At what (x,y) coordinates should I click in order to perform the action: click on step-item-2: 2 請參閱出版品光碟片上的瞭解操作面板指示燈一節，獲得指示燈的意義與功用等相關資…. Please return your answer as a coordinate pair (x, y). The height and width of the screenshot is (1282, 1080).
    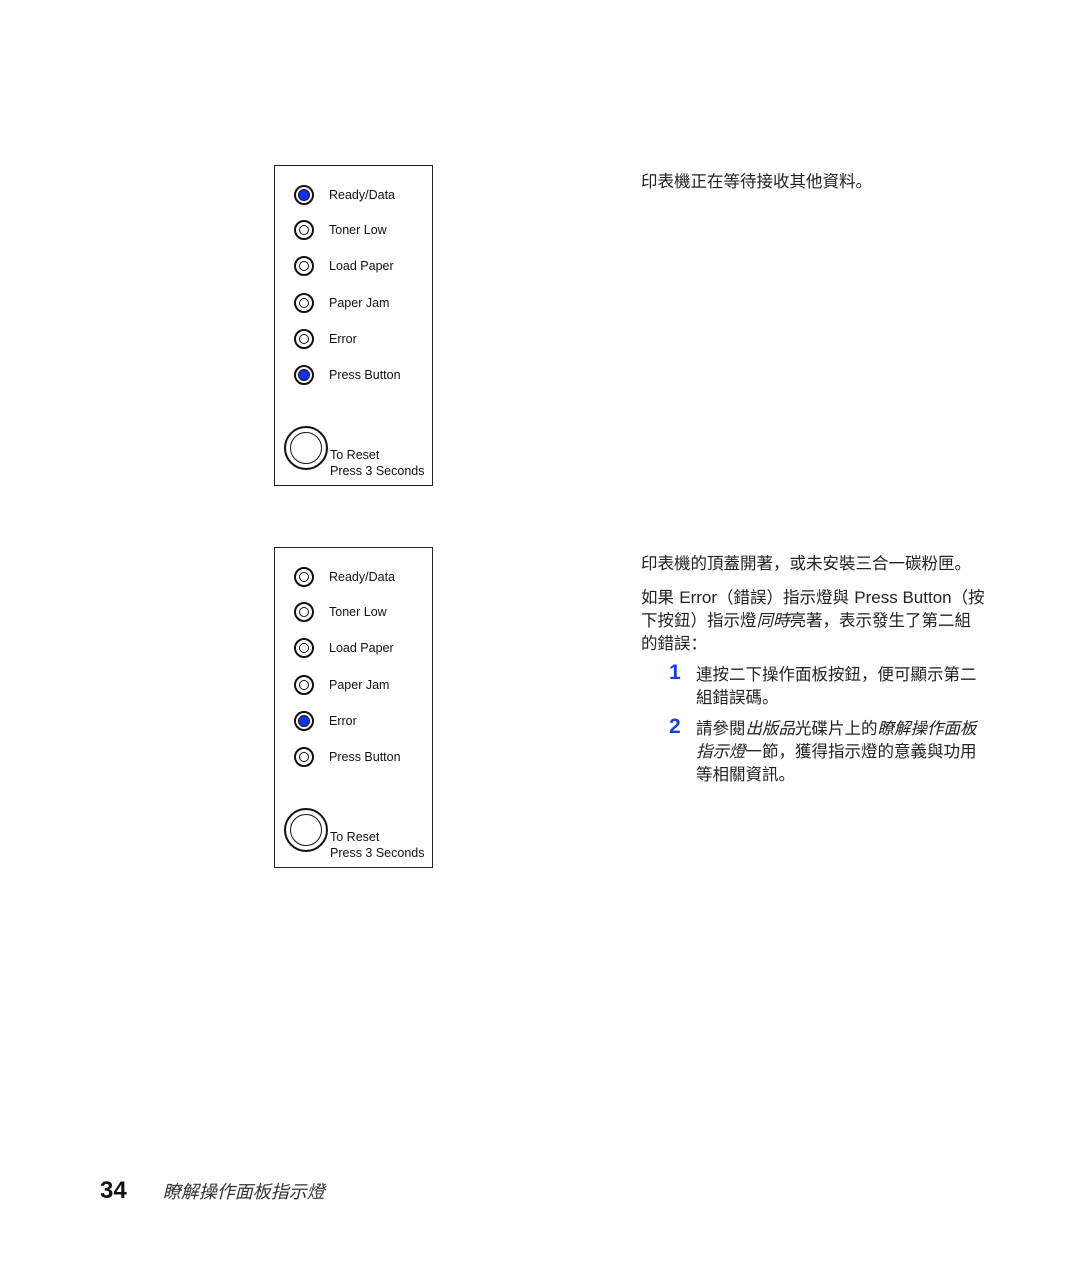
    Looking at the image, I should click on (813, 750).